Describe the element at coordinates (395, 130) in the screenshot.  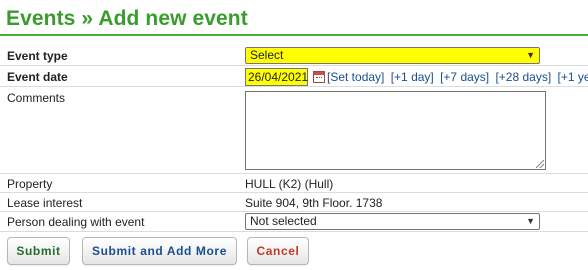
I see `comments-textarea` at that location.